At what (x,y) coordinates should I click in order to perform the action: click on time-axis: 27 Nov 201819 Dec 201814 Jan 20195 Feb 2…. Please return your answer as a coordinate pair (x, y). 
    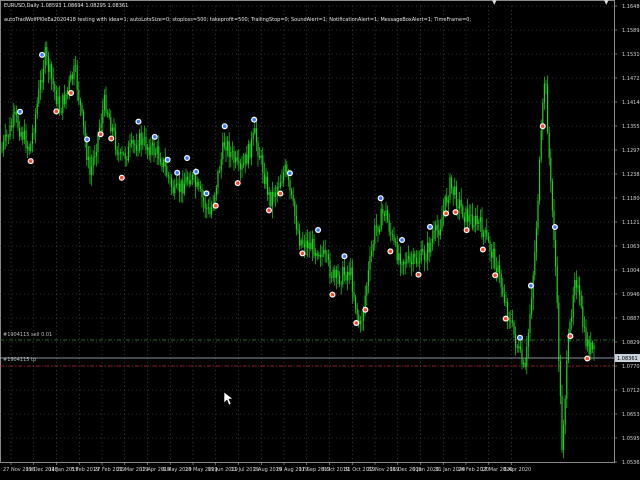
    Looking at the image, I should click on (267, 467).